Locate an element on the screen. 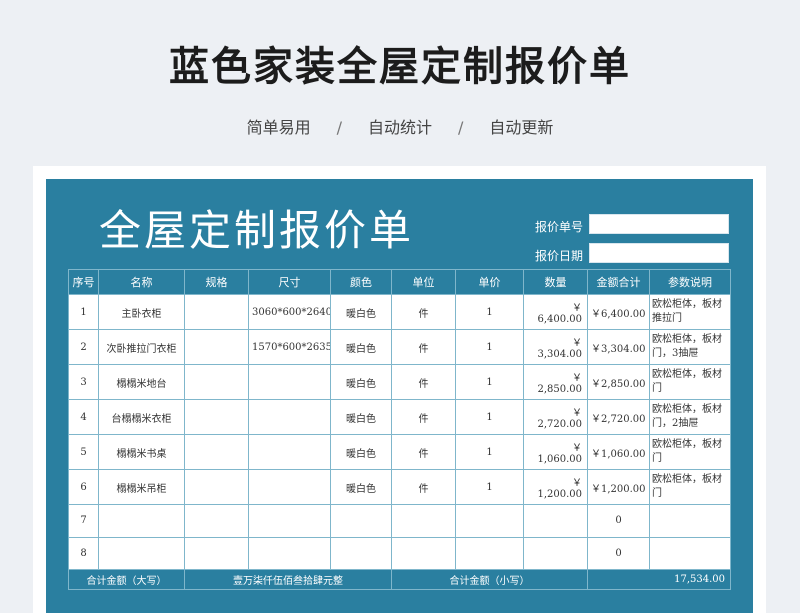  quote-no-label: 报价单号 is located at coordinates (559, 227).